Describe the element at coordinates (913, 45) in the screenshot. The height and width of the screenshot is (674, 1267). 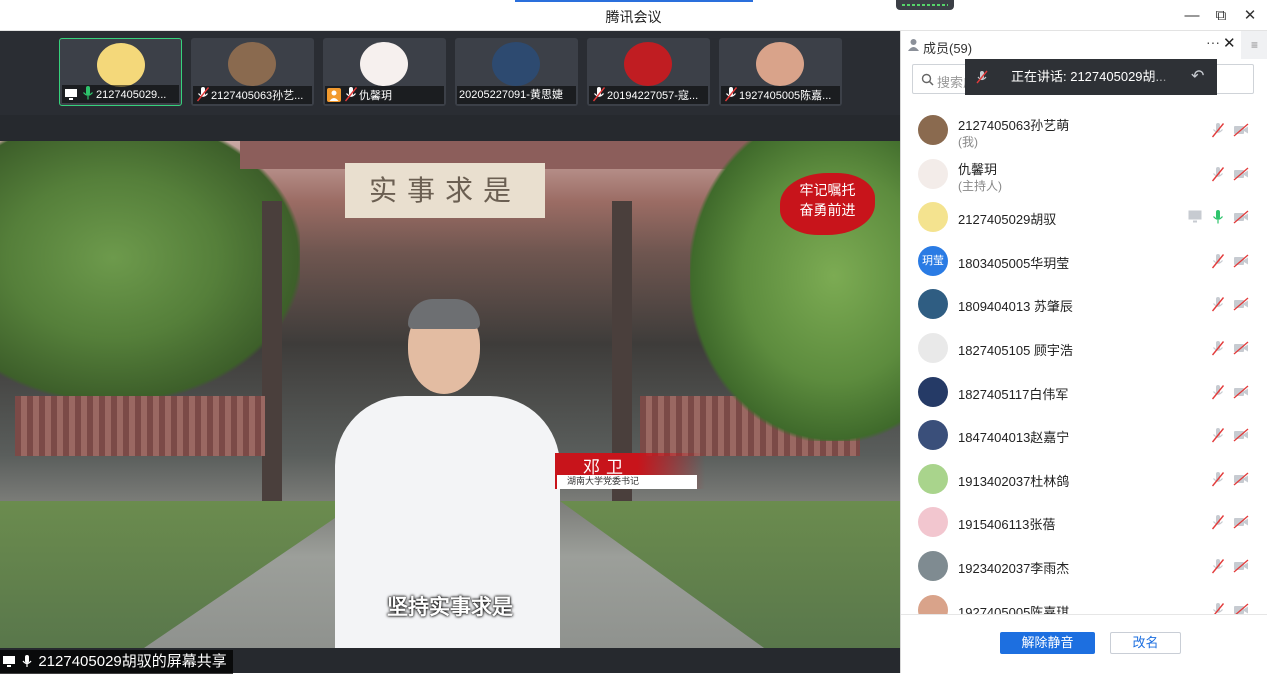
I see `person-icon` at that location.